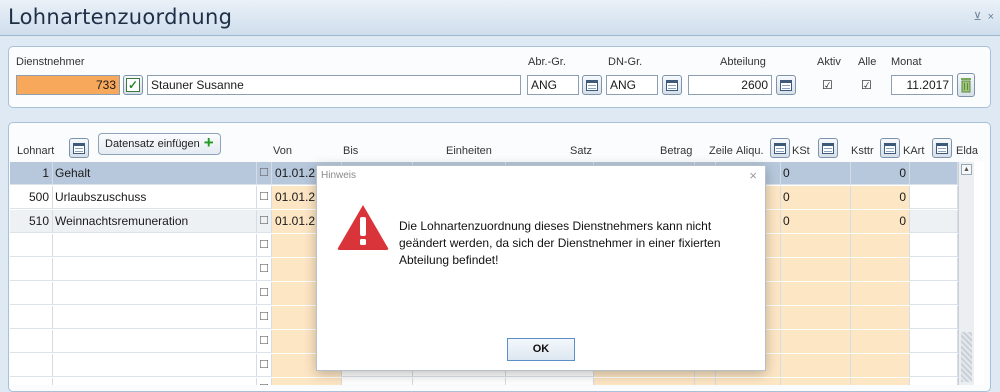  Describe the element at coordinates (753, 175) in the screenshot. I see `dialog-close-icon: ×` at that location.